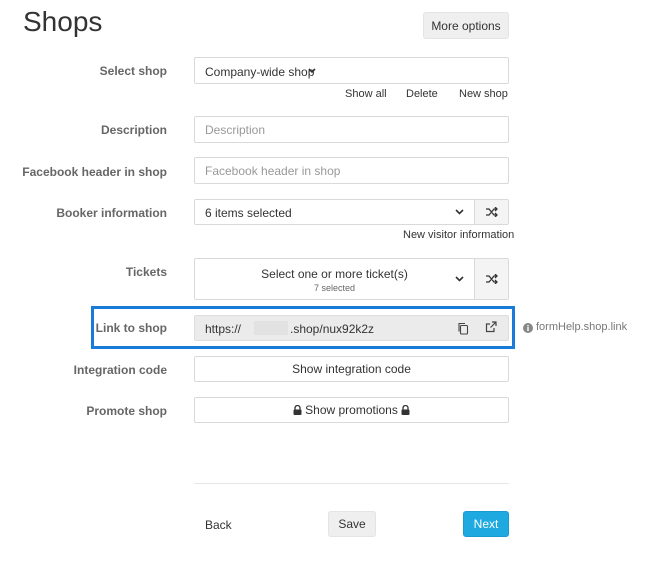 This screenshot has width=664, height=564. I want to click on external-link-icon, so click(491, 328).